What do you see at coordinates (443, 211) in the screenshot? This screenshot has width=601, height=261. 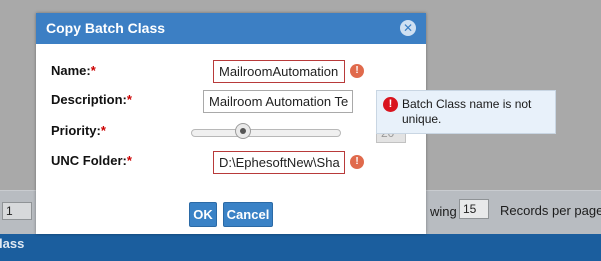 I see `showing-label: wing` at bounding box center [443, 211].